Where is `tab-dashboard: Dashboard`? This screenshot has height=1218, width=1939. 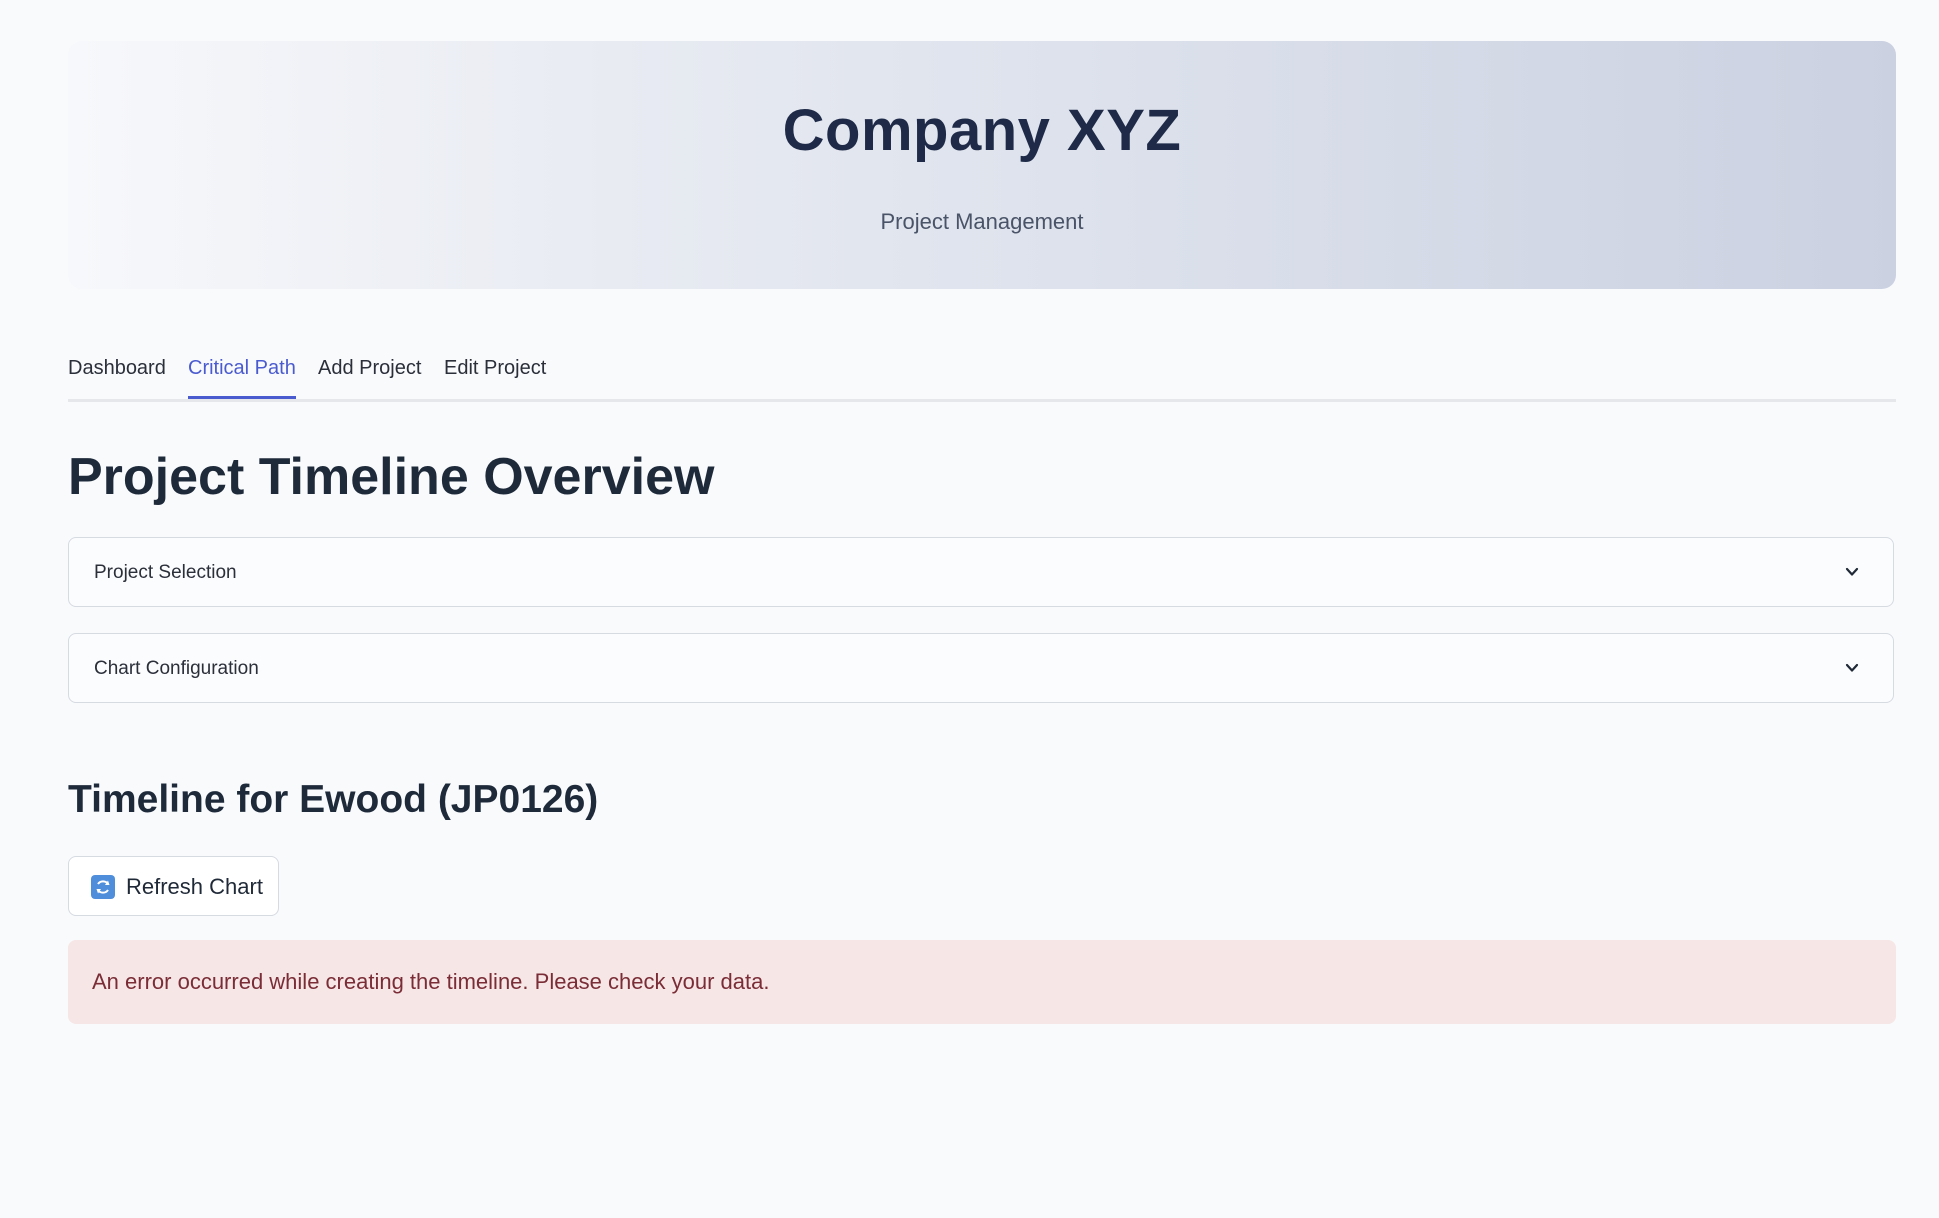 tab-dashboard: Dashboard is located at coordinates (117, 372).